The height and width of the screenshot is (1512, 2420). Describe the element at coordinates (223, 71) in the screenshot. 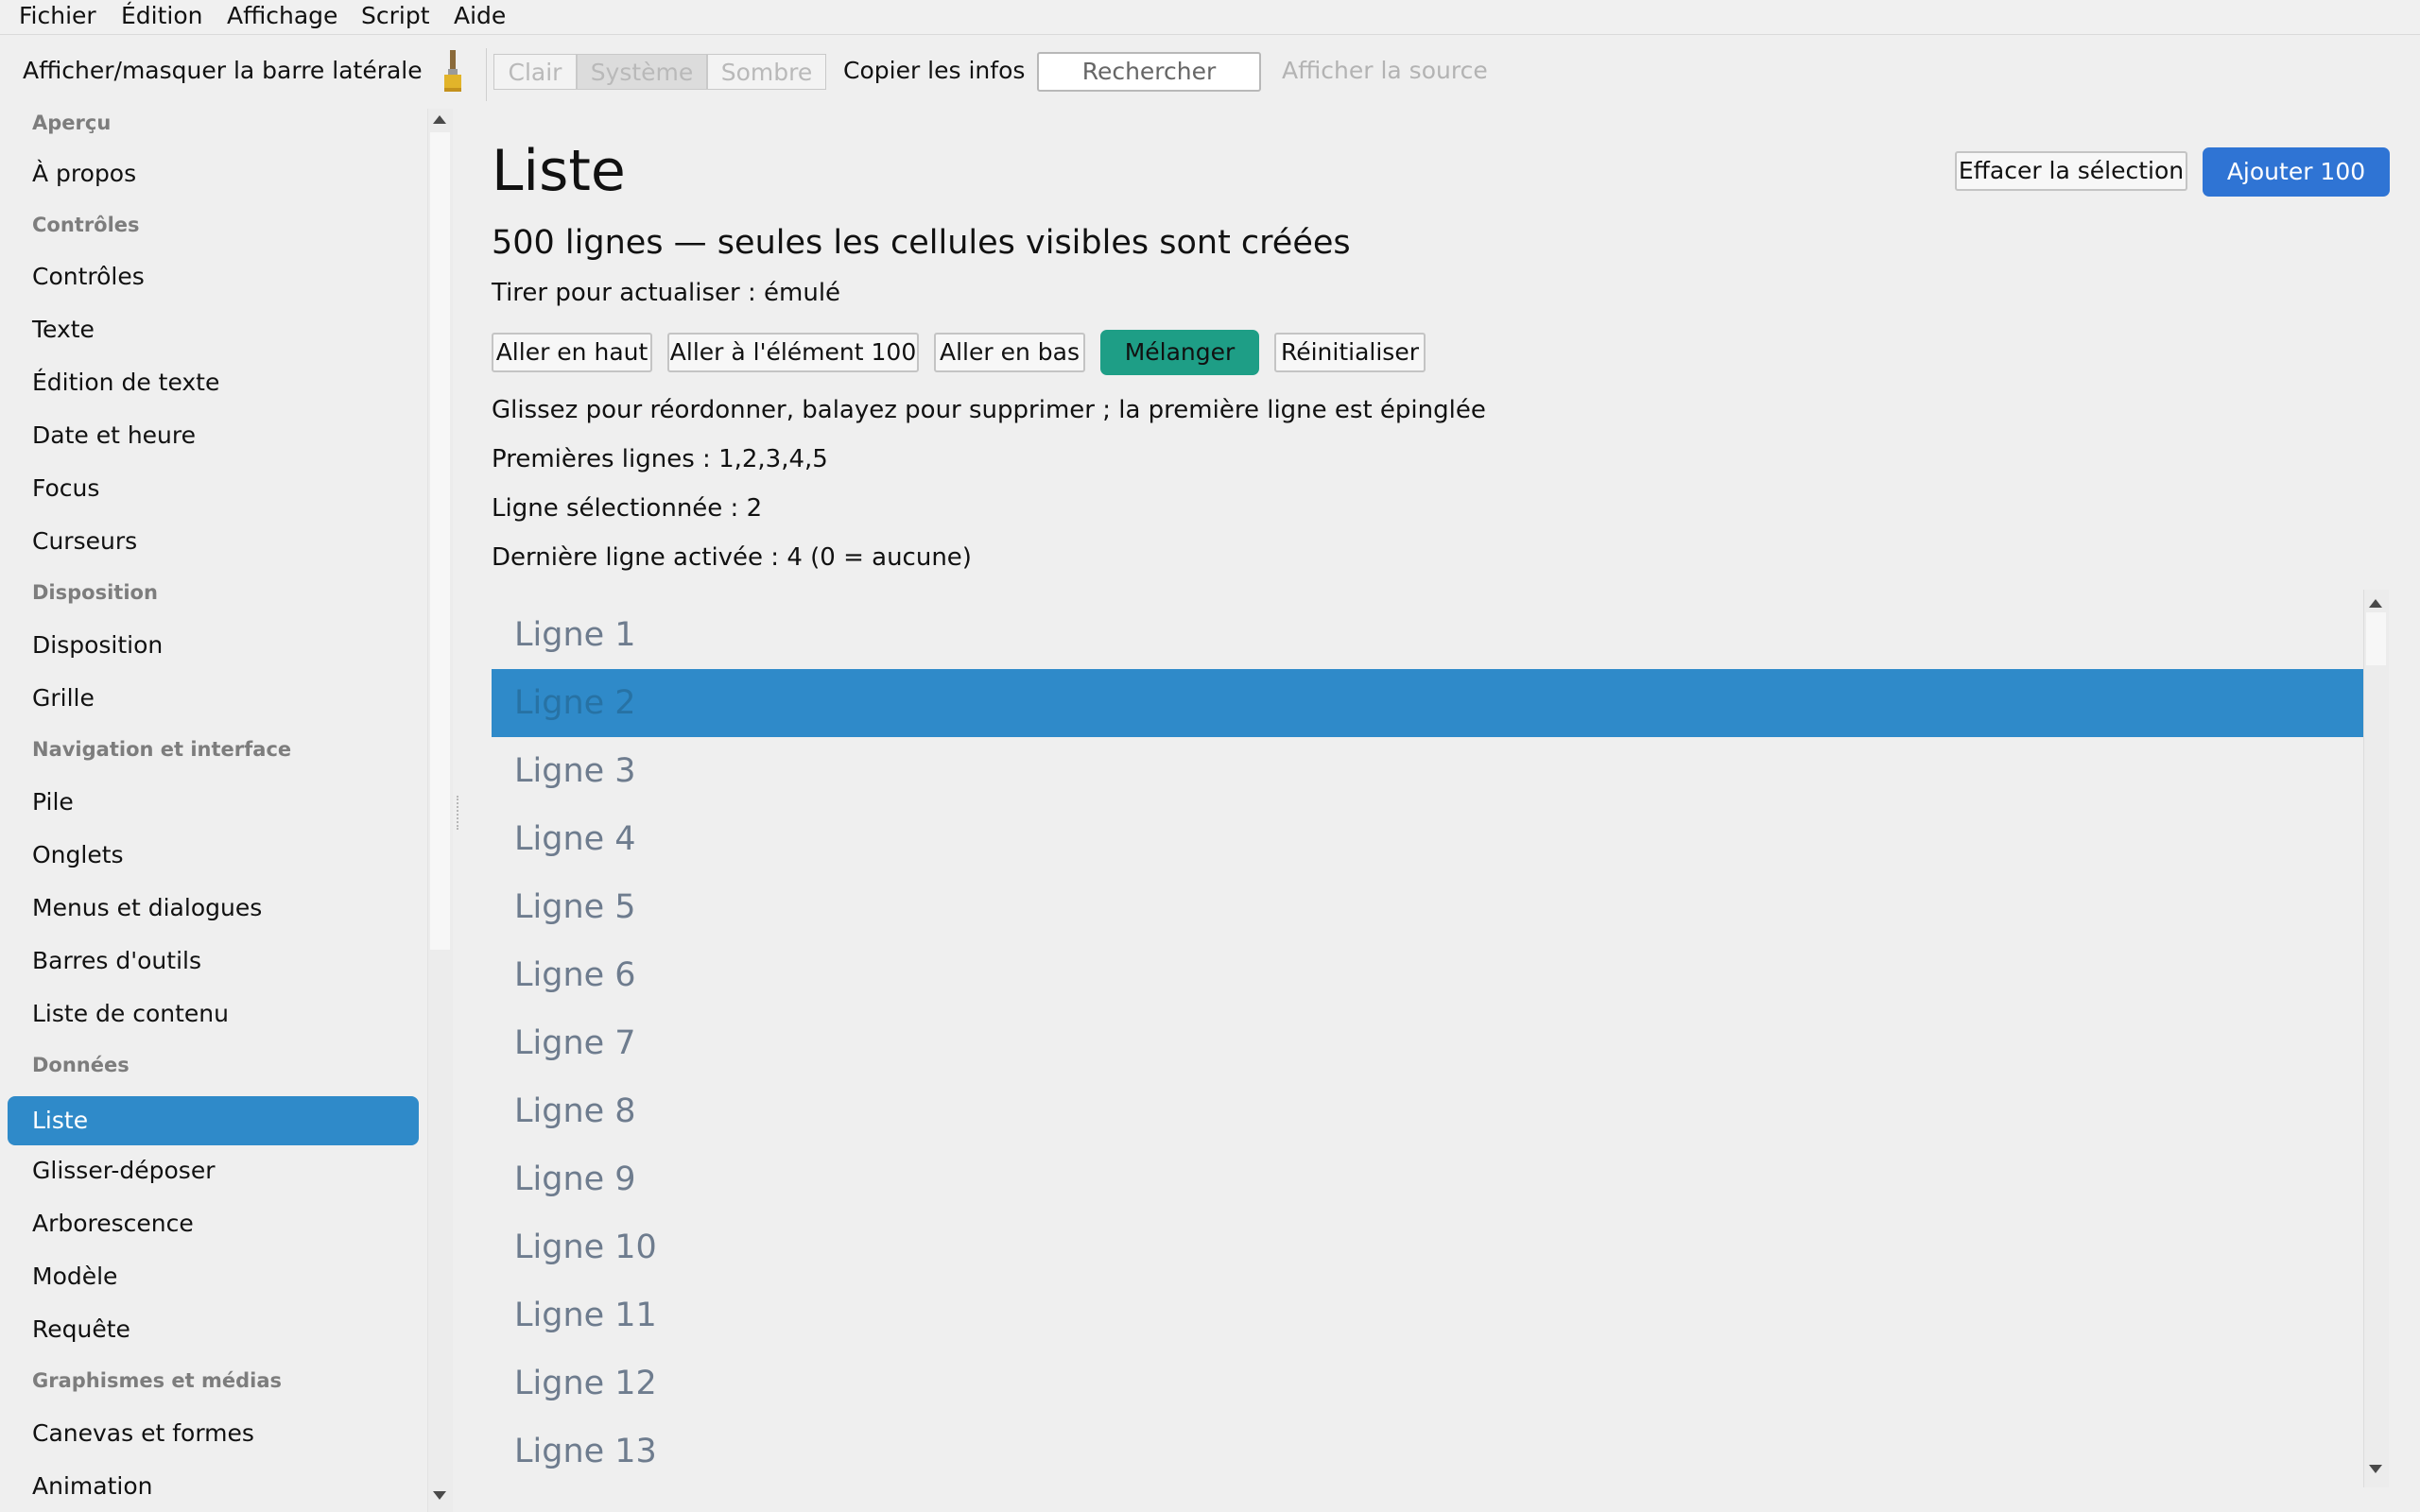

I see `toggle-sidebar-button: Afficher/masquer la barre latérale` at that location.